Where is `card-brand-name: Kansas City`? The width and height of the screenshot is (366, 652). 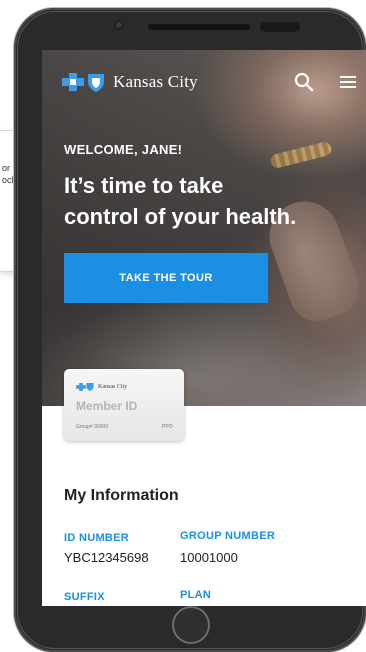
card-brand-name: Kansas City is located at coordinates (113, 387).